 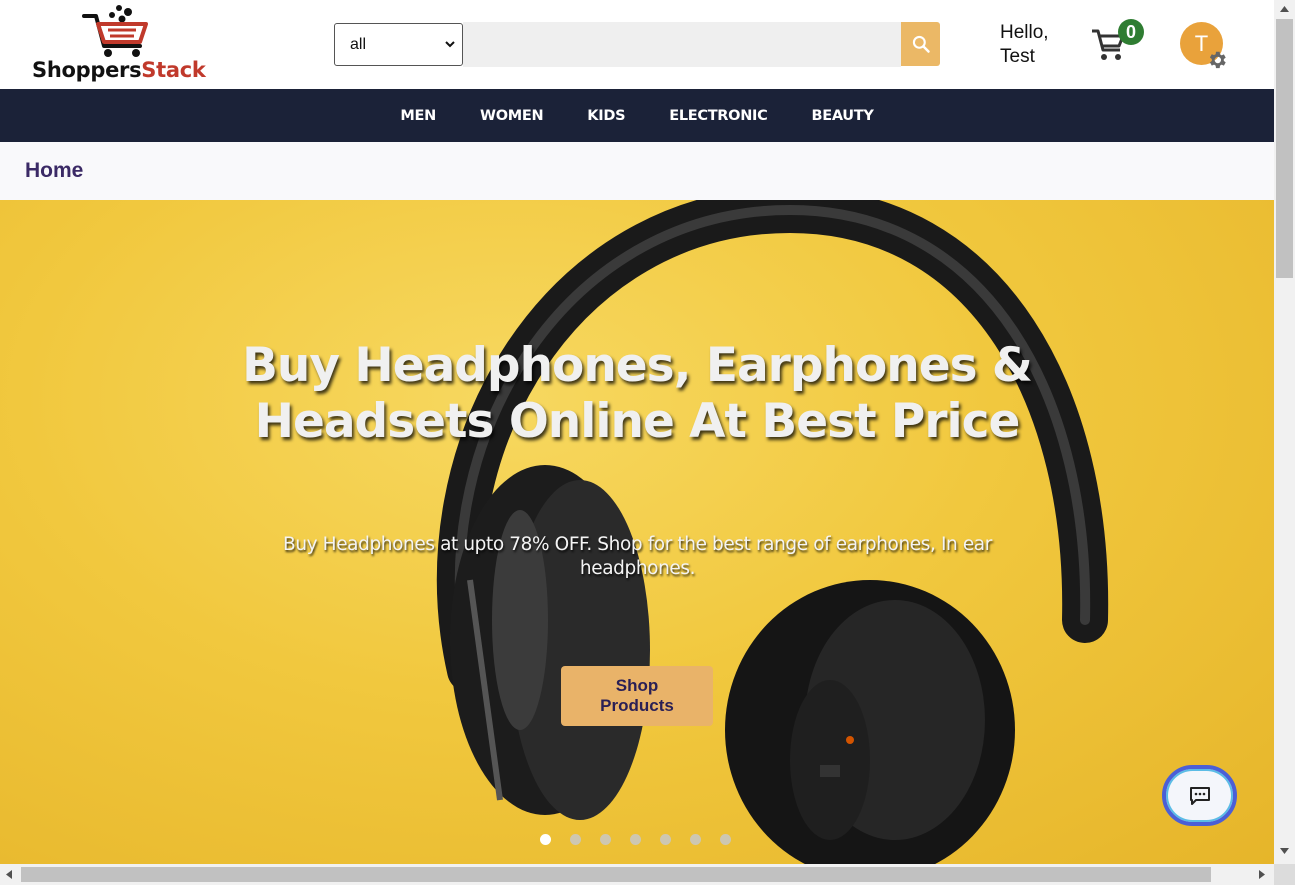 What do you see at coordinates (637, 685) in the screenshot?
I see `shop-button-line1: Shop` at bounding box center [637, 685].